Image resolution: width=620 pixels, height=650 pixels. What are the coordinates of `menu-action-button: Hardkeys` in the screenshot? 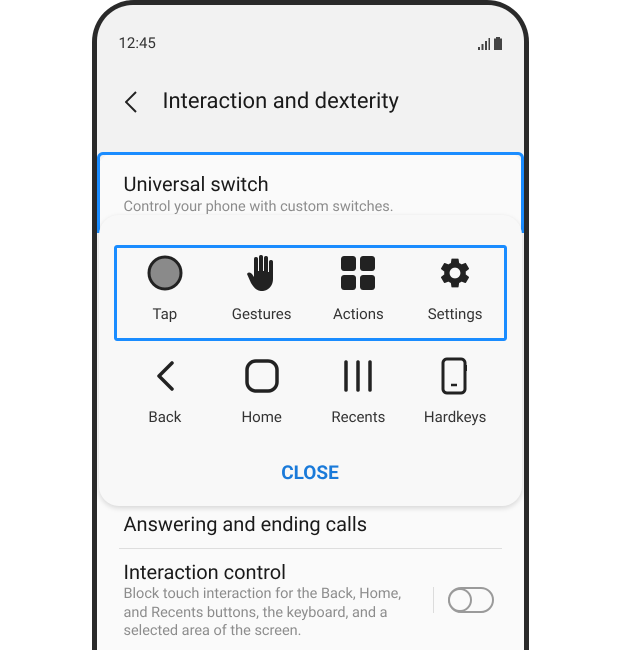 It's located at (455, 392).